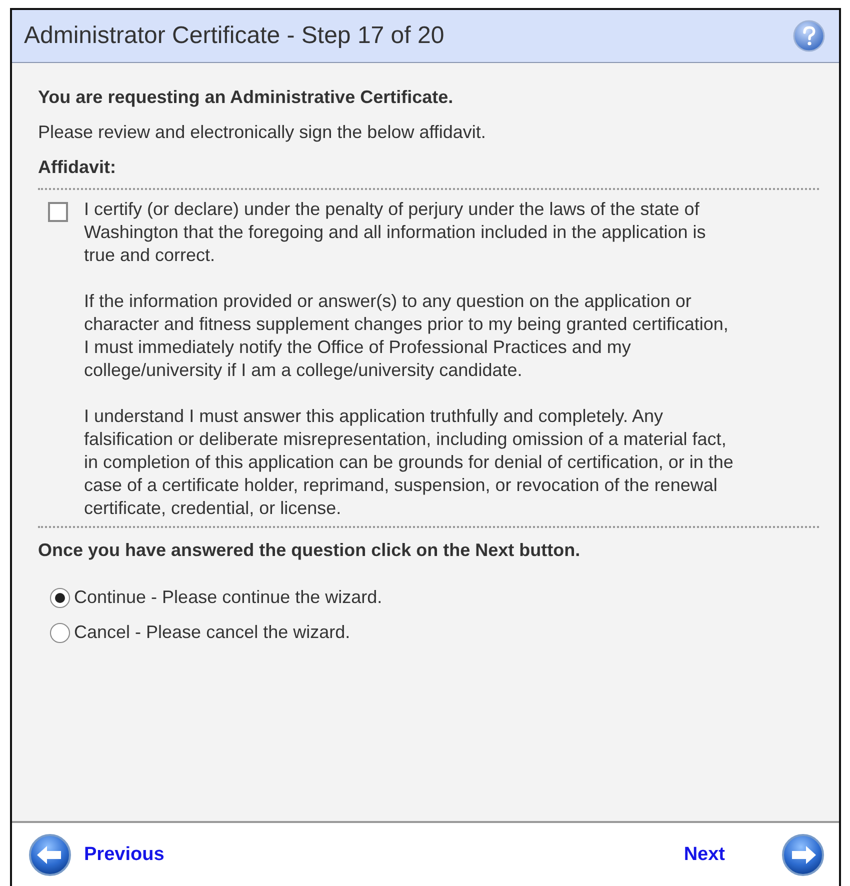 The image size is (850, 886). What do you see at coordinates (409, 462) in the screenshot?
I see `affidavit-paragraph: I understand I must answer this application truthfully and completely. Any falsification or deliberate misrepresentation, including omission of a material fact, in completion of this application can be grounds for denial of certification, or in the case of a certificate holder, reprimand, suspension, or revocation of the renewal certificate, credential, or license.` at bounding box center [409, 462].